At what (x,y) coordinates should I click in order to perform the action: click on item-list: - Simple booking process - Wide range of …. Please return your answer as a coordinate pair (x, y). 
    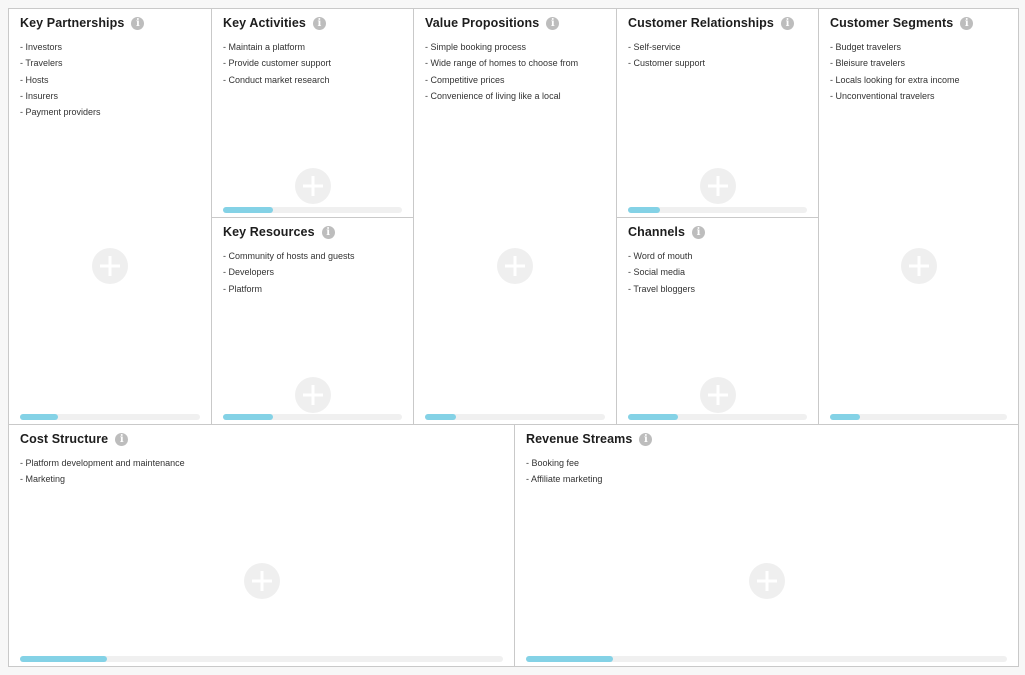
    Looking at the image, I should click on (501, 71).